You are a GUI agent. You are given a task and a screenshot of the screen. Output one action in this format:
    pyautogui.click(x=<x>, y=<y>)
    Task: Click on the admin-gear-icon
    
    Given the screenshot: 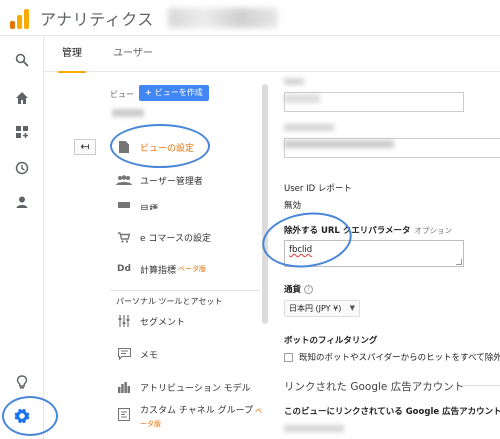 What is the action you would take?
    pyautogui.click(x=22, y=416)
    